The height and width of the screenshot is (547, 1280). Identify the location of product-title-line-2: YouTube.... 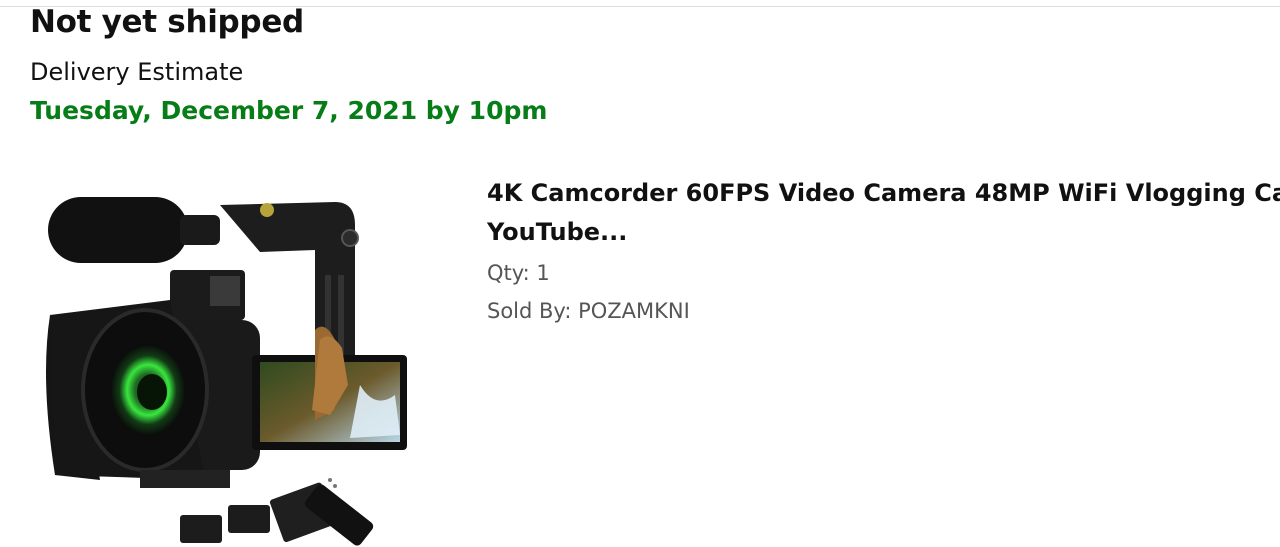
(557, 232).